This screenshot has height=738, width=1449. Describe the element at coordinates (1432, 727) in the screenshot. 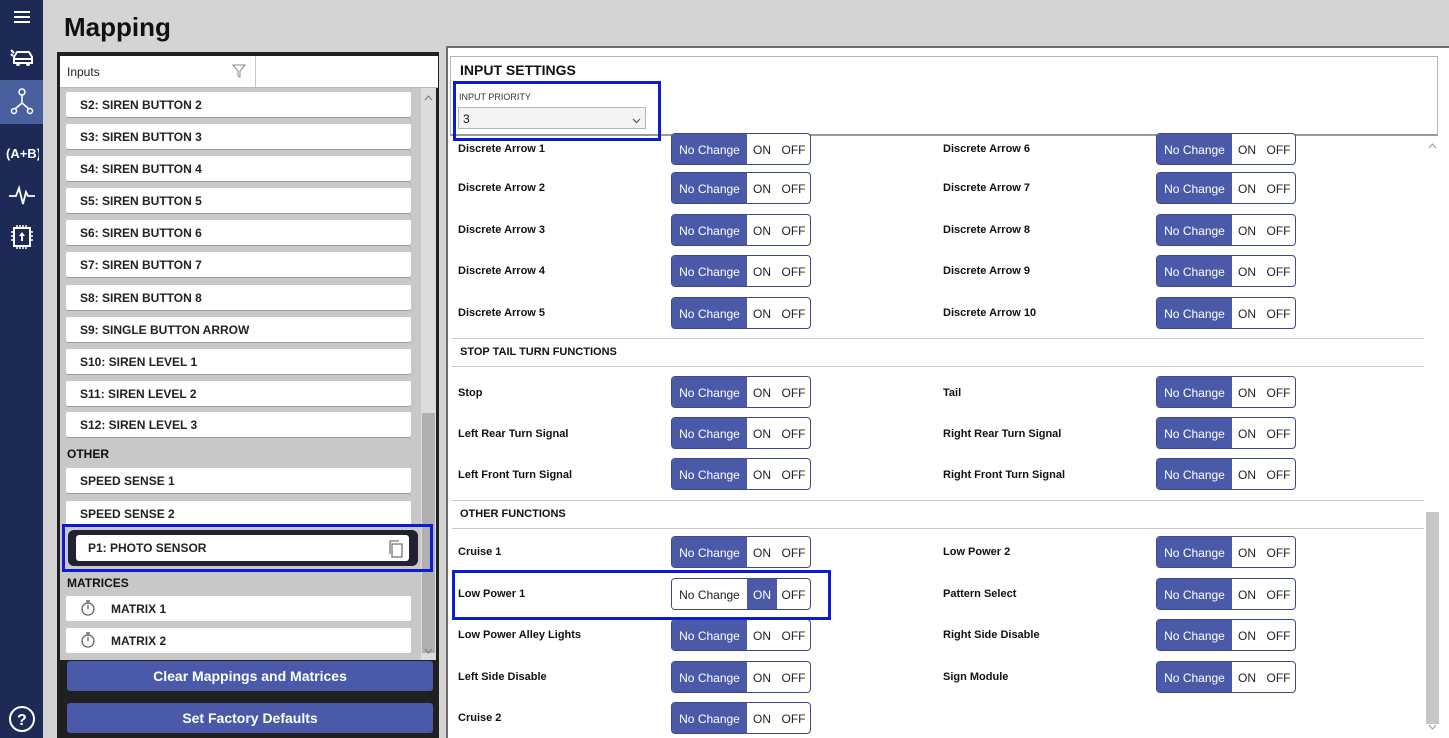

I see `scroll-down-icon` at that location.